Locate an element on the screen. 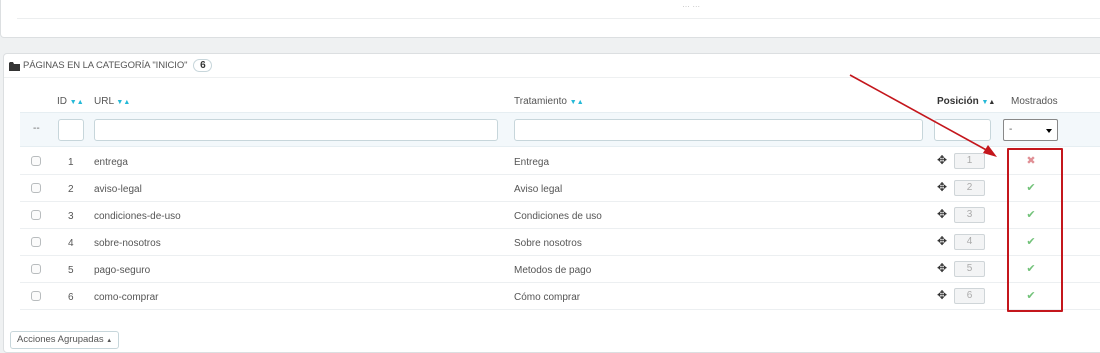  caret-up-icon: ▲ is located at coordinates (109, 341).